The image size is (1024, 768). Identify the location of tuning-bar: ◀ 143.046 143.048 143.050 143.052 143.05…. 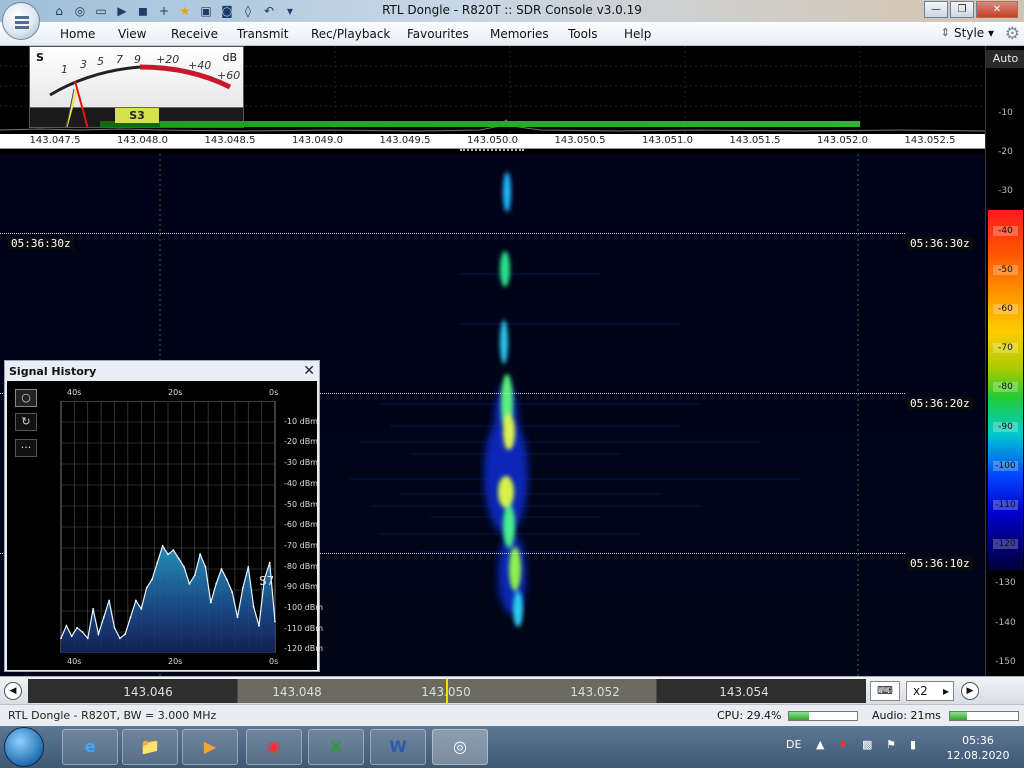
(512, 690).